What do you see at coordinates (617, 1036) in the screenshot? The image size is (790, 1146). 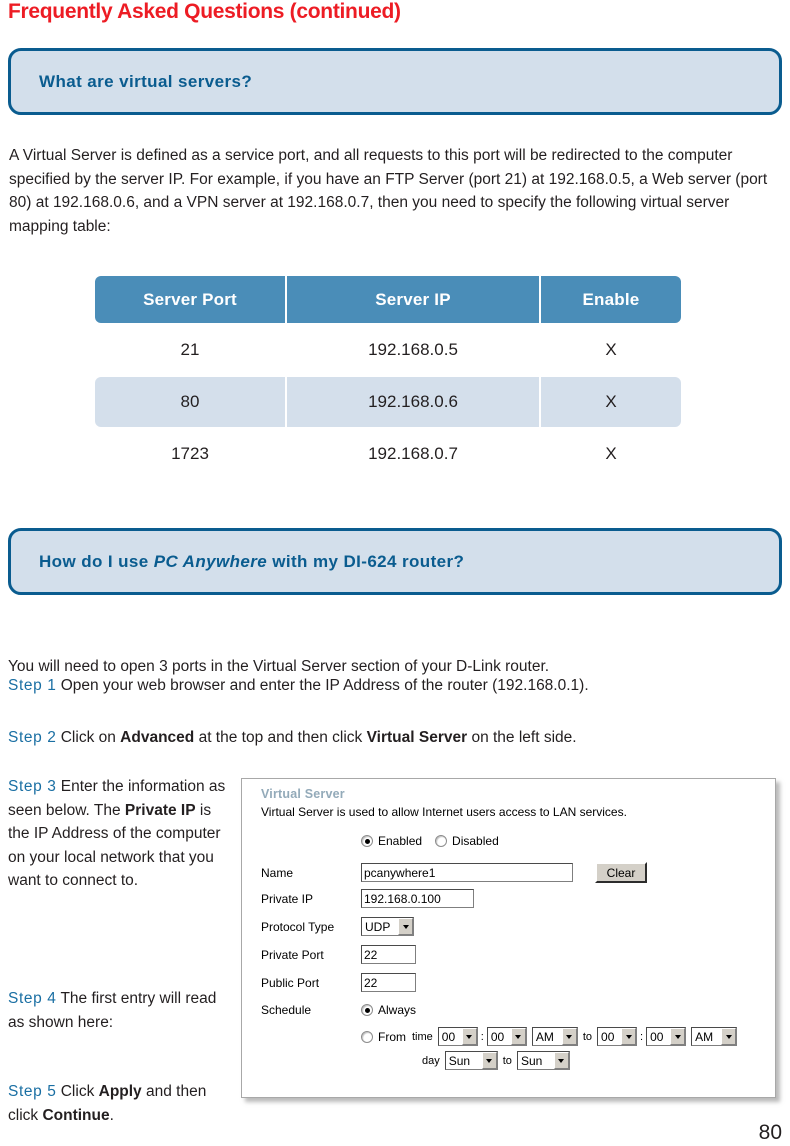 I see `to-hour-select: 00` at bounding box center [617, 1036].